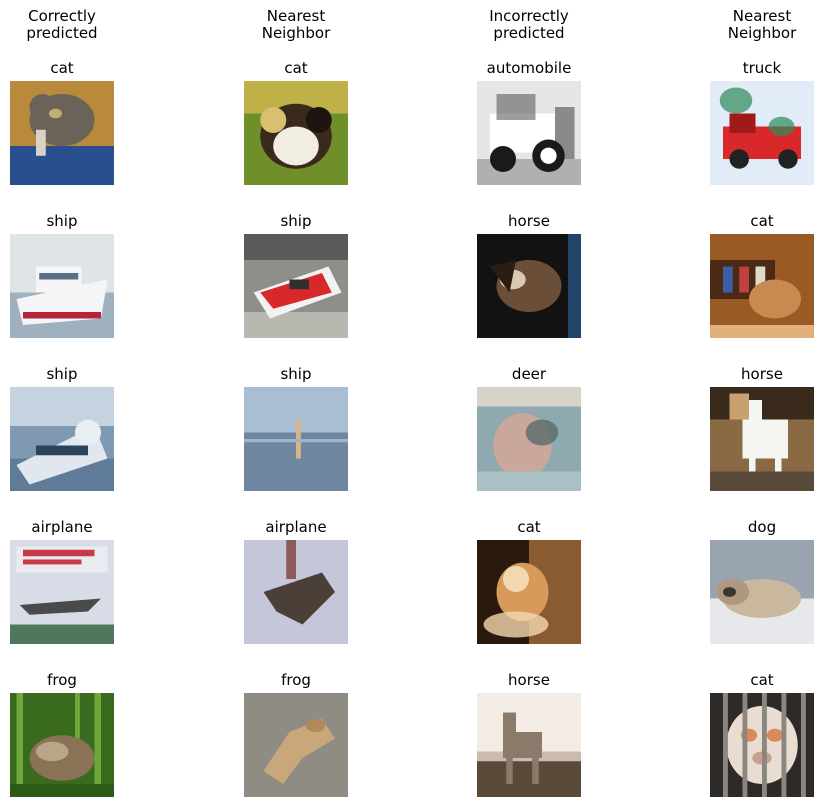 The image size is (824, 808). Describe the element at coordinates (529, 374) in the screenshot. I see `cell-label: deer` at that location.